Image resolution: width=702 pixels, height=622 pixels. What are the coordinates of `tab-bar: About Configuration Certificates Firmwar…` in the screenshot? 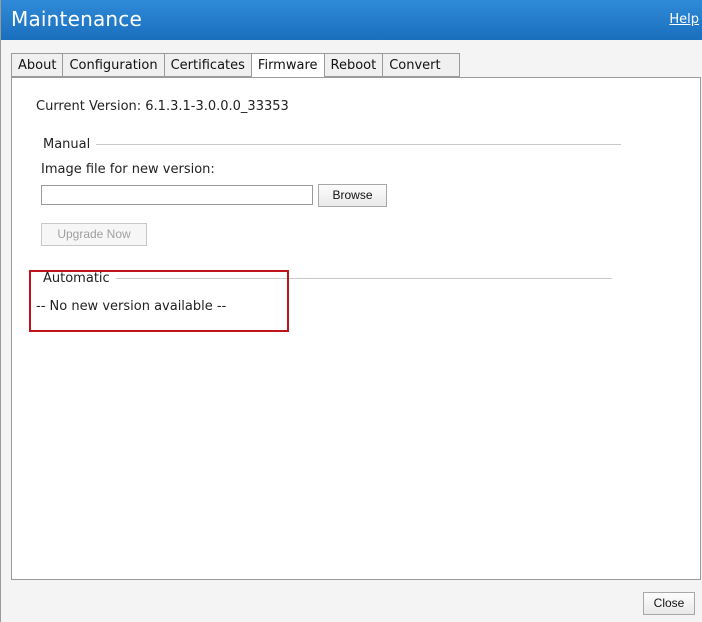 It's located at (236, 65).